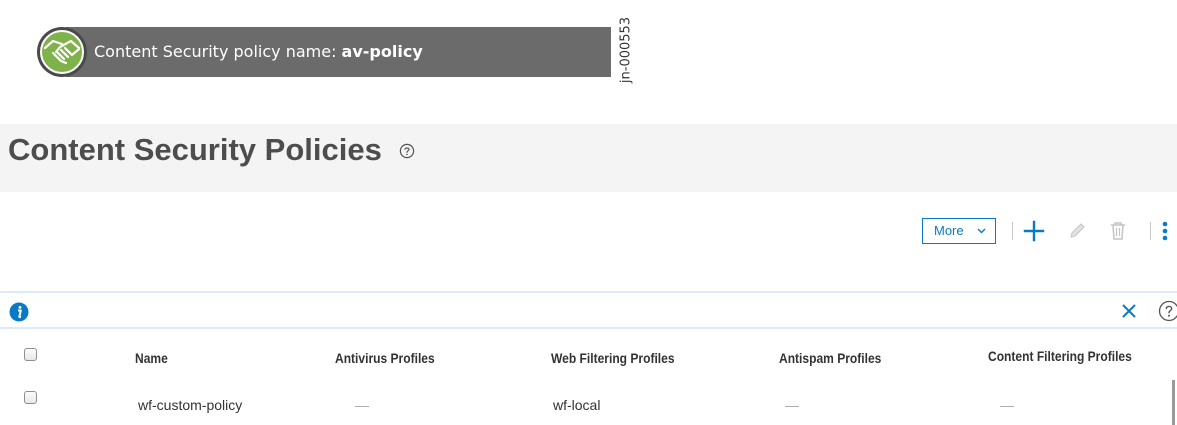  I want to click on column-header-antispam: Antispam Profiles, so click(830, 358).